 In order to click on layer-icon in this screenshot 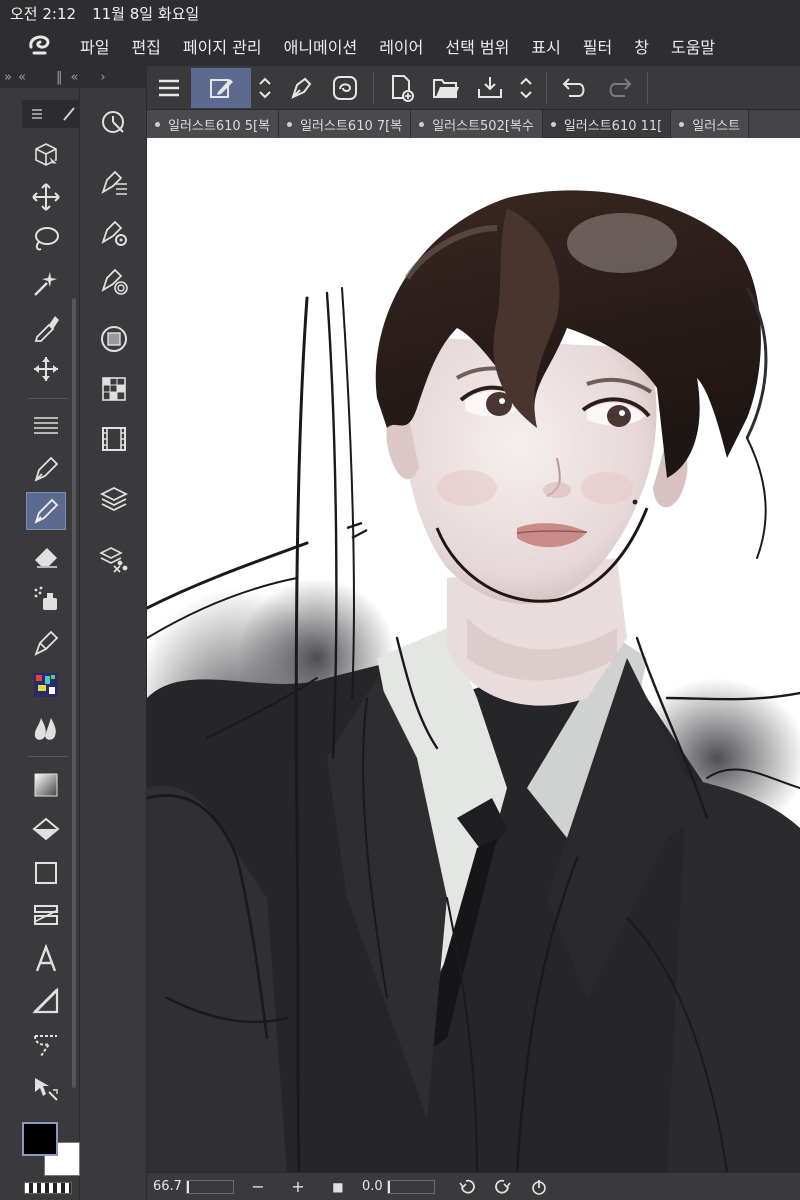, I will do `click(114, 499)`.